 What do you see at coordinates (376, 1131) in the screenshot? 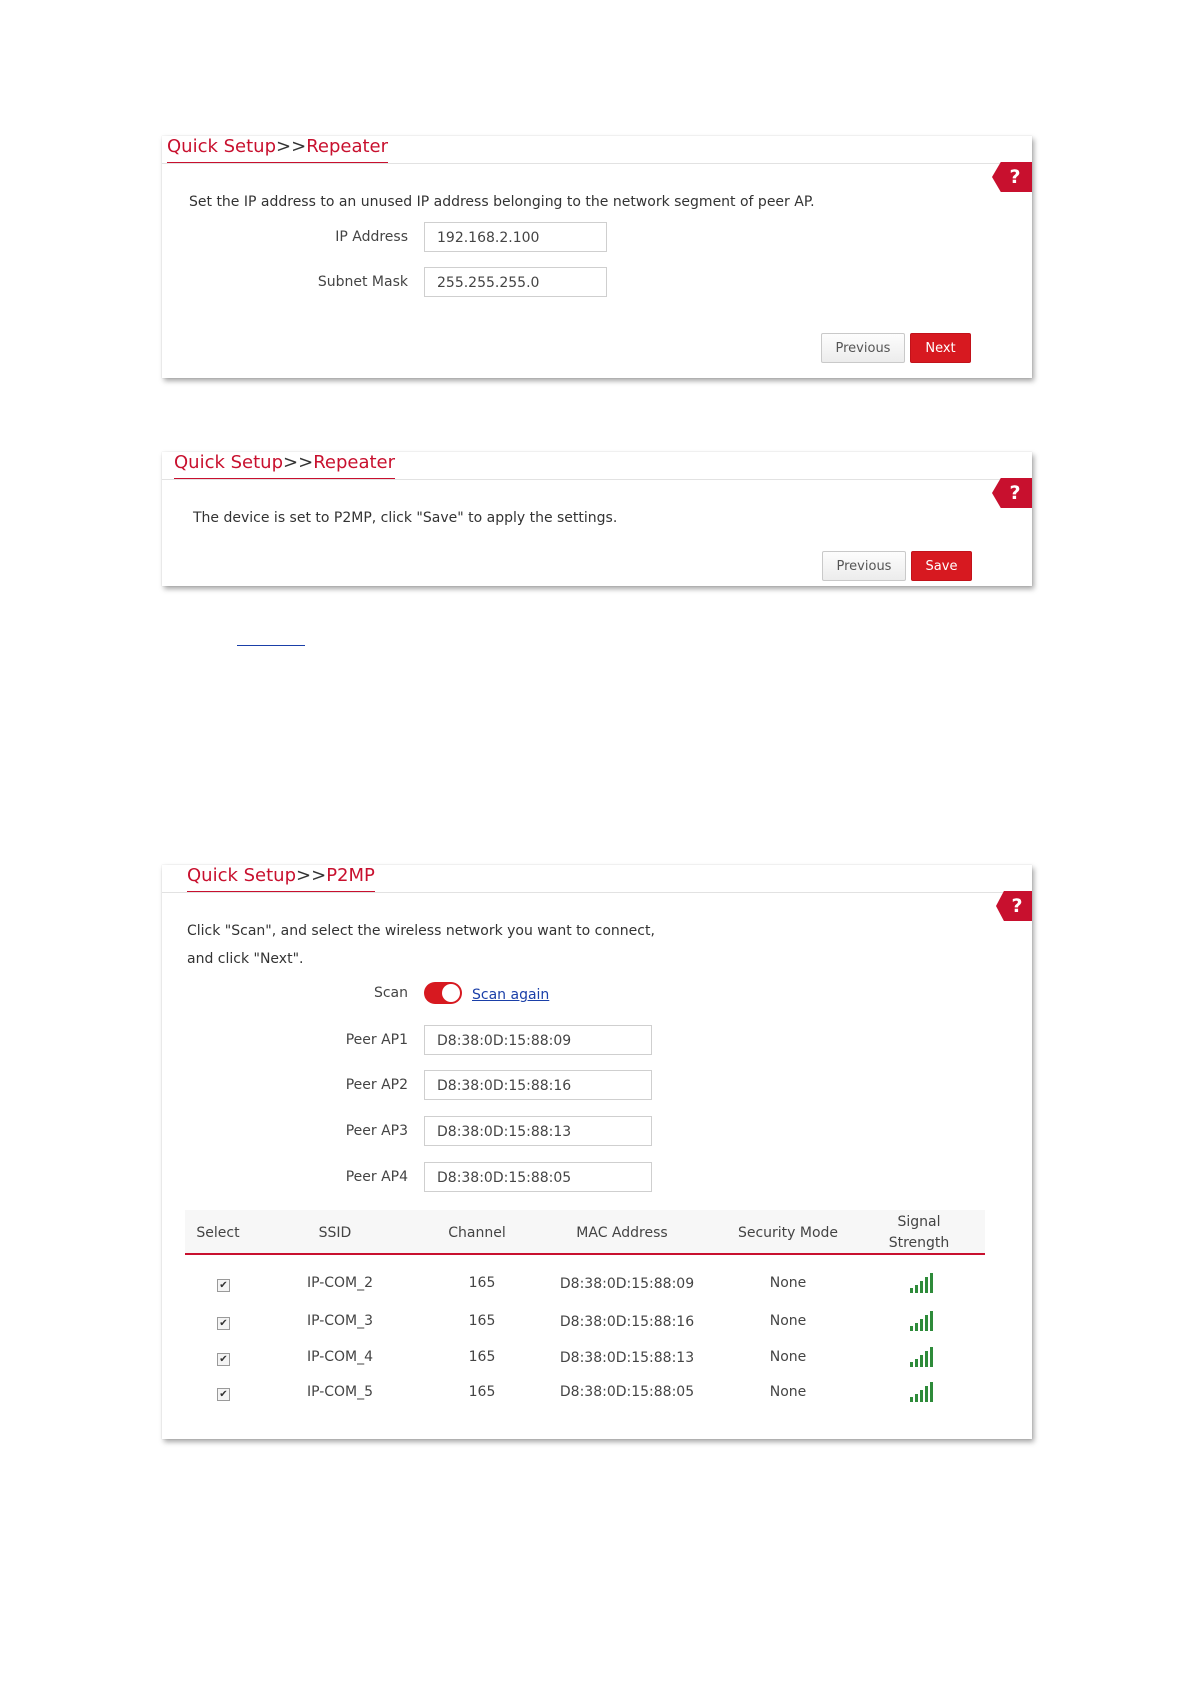
I see `peer-ap3-label: Peer AP3` at bounding box center [376, 1131].